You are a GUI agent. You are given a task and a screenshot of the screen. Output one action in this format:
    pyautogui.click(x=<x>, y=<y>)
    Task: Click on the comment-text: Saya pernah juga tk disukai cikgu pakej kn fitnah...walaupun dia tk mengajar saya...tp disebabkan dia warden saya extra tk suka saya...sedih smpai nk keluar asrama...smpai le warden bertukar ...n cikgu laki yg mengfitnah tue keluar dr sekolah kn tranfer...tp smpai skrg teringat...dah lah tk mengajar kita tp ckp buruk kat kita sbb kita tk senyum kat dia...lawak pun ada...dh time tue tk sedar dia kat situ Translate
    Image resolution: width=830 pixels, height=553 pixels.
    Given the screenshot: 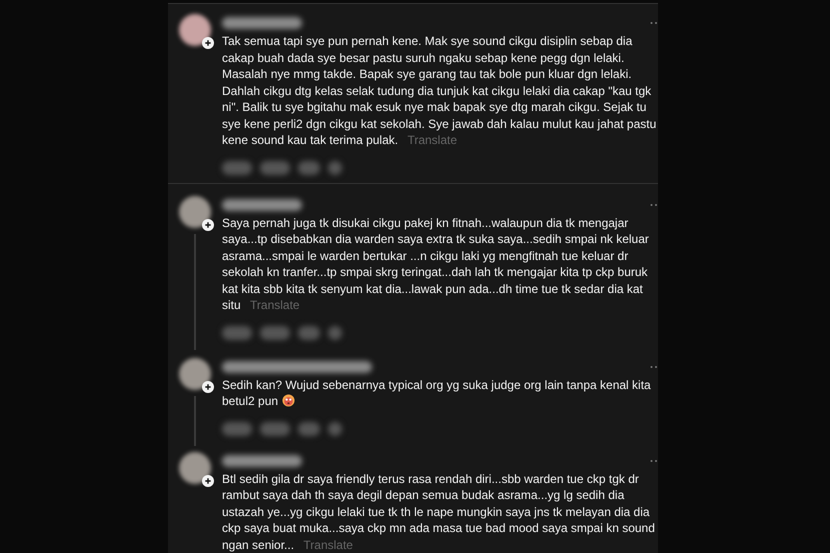 What is the action you would take?
    pyautogui.click(x=436, y=264)
    